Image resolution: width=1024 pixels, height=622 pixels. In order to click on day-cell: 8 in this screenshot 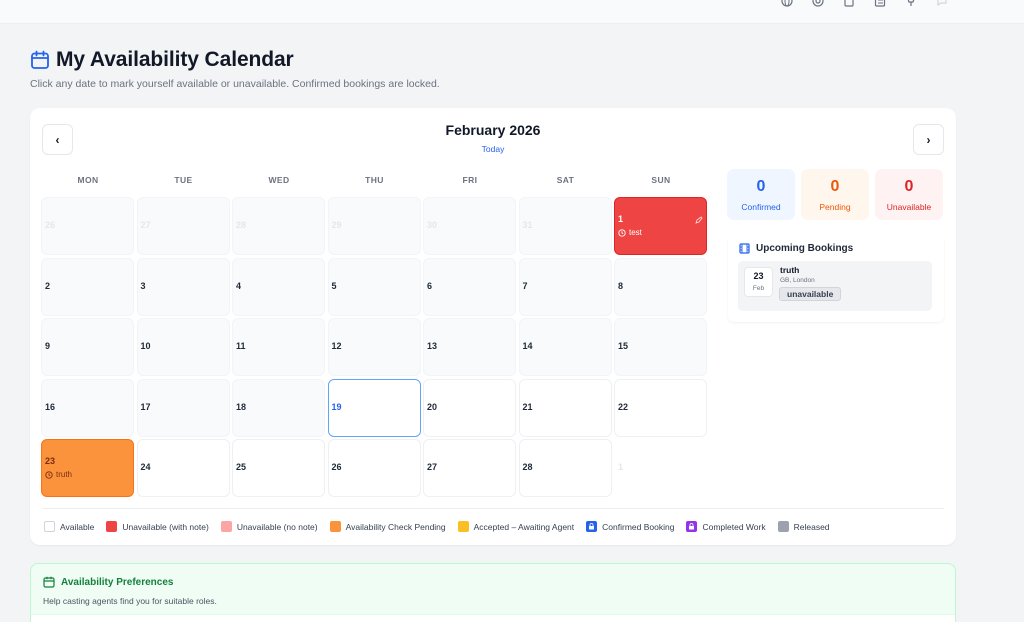, I will do `click(660, 286)`.